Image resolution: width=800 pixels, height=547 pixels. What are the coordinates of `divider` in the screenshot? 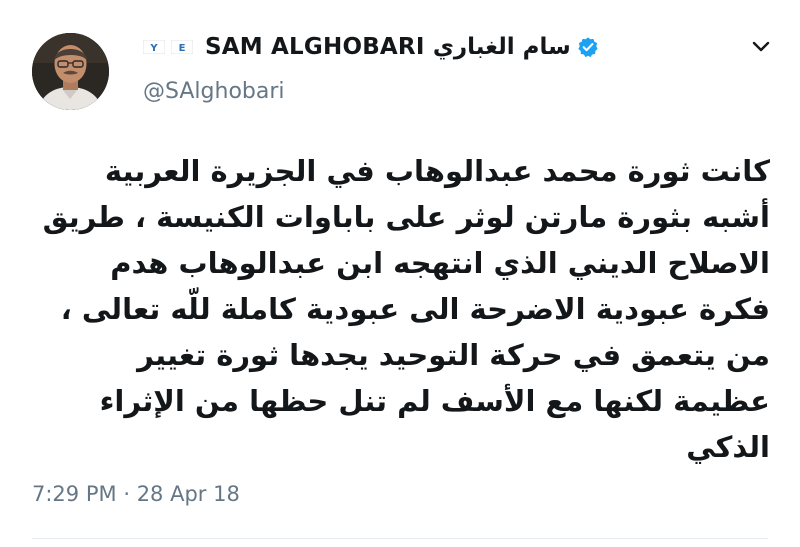 It's located at (400, 538).